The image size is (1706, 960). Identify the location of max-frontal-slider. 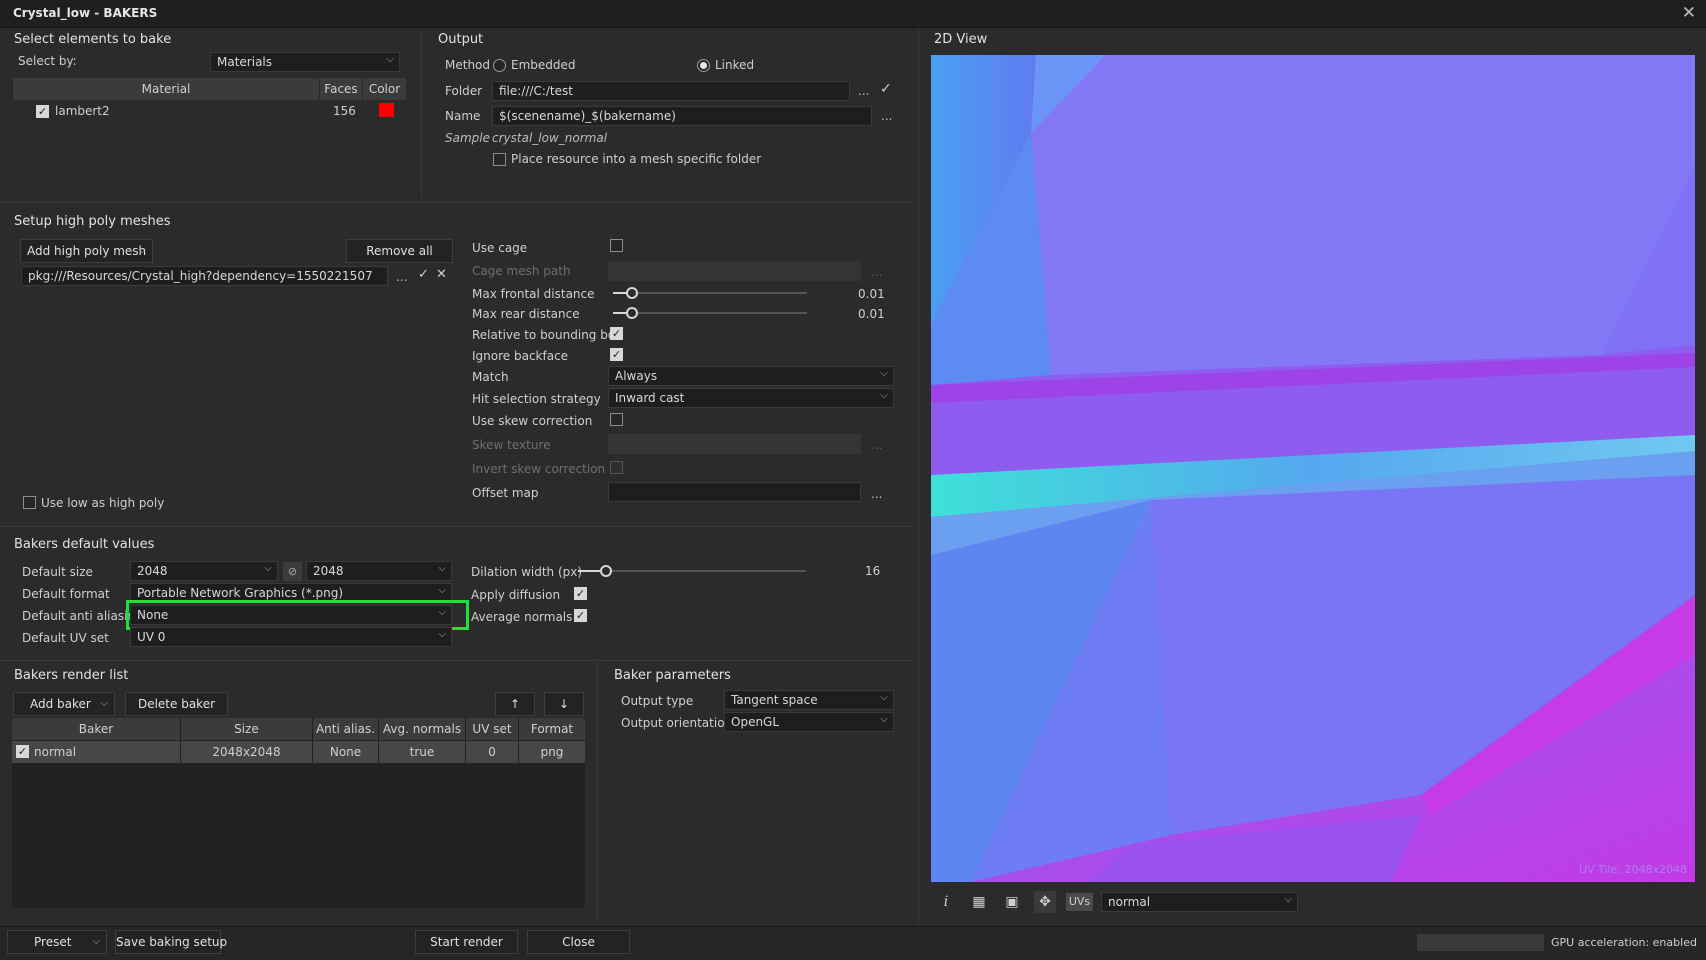
(710, 293).